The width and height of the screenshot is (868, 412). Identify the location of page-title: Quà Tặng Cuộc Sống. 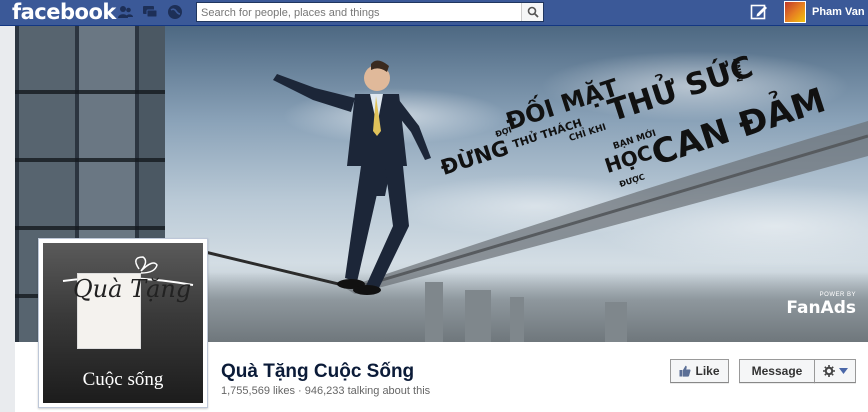
(317, 372).